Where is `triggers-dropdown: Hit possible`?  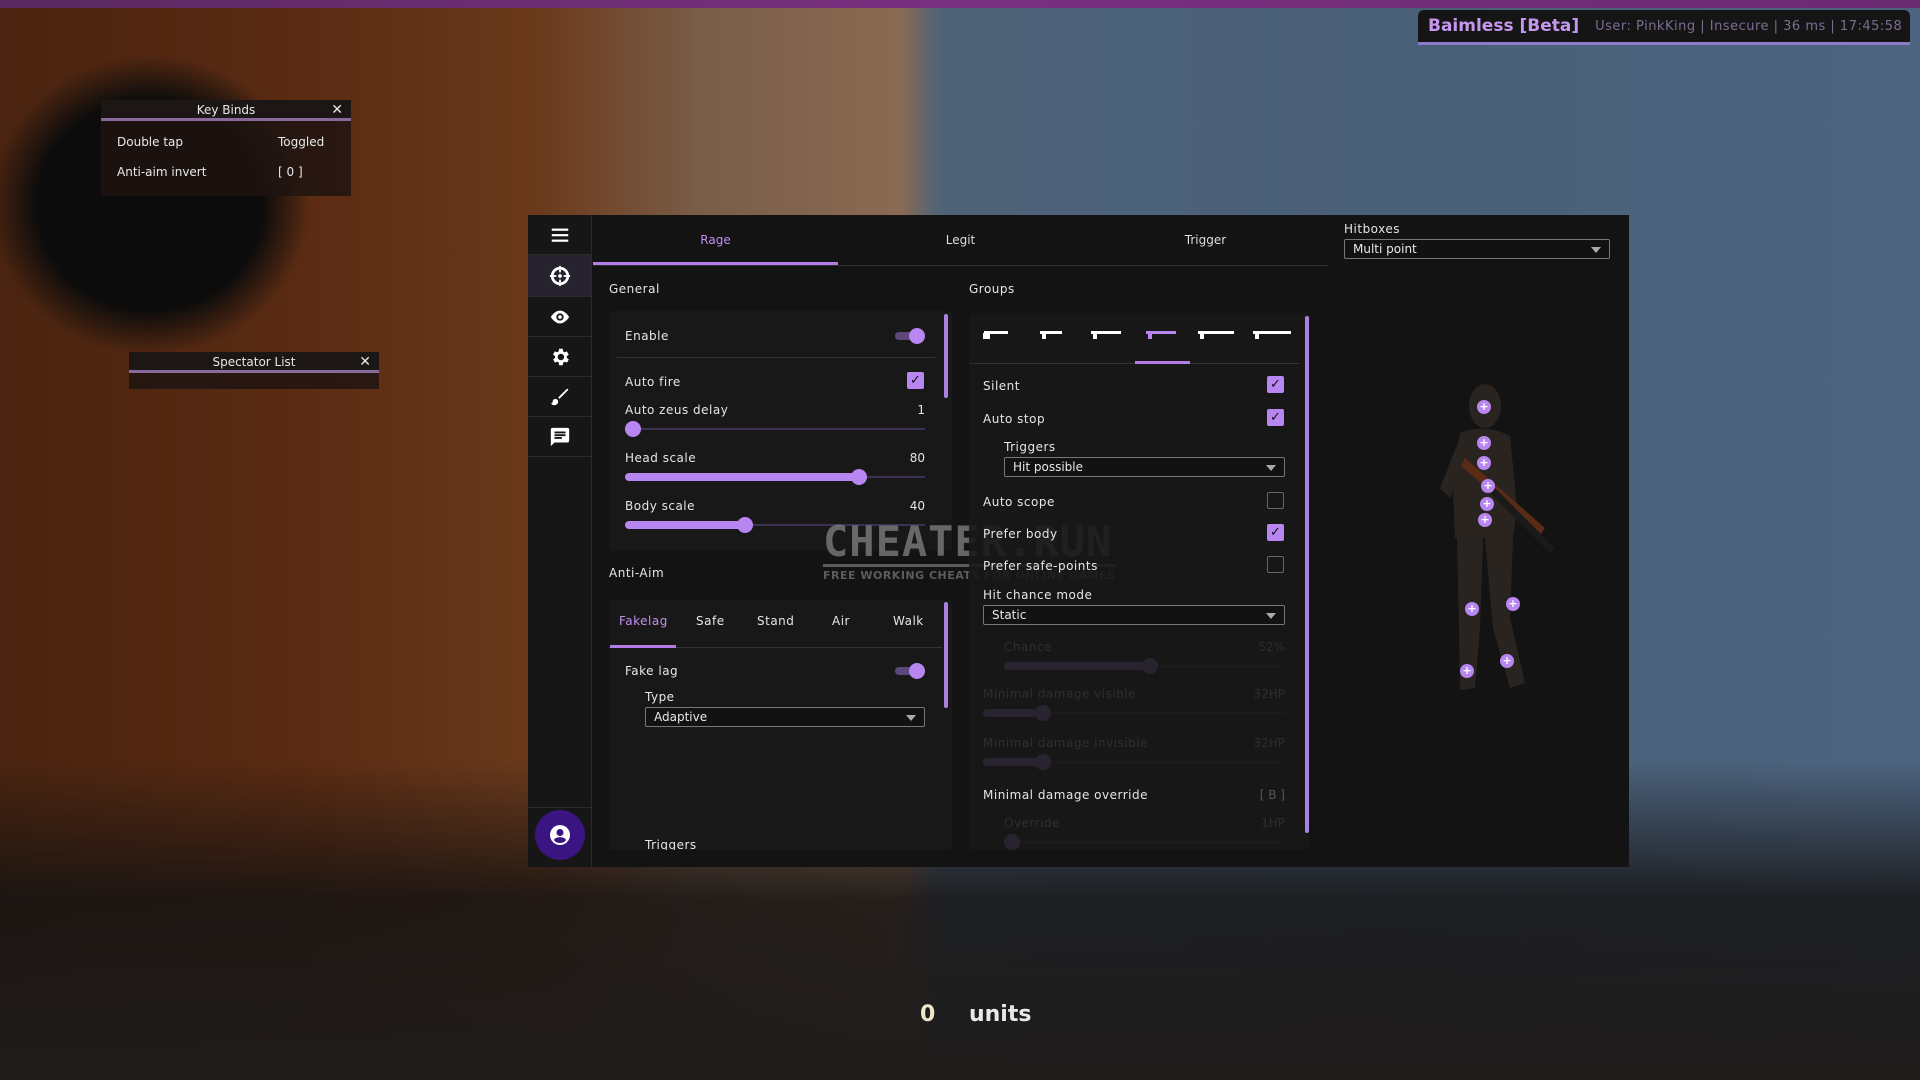 triggers-dropdown: Hit possible is located at coordinates (1144, 467).